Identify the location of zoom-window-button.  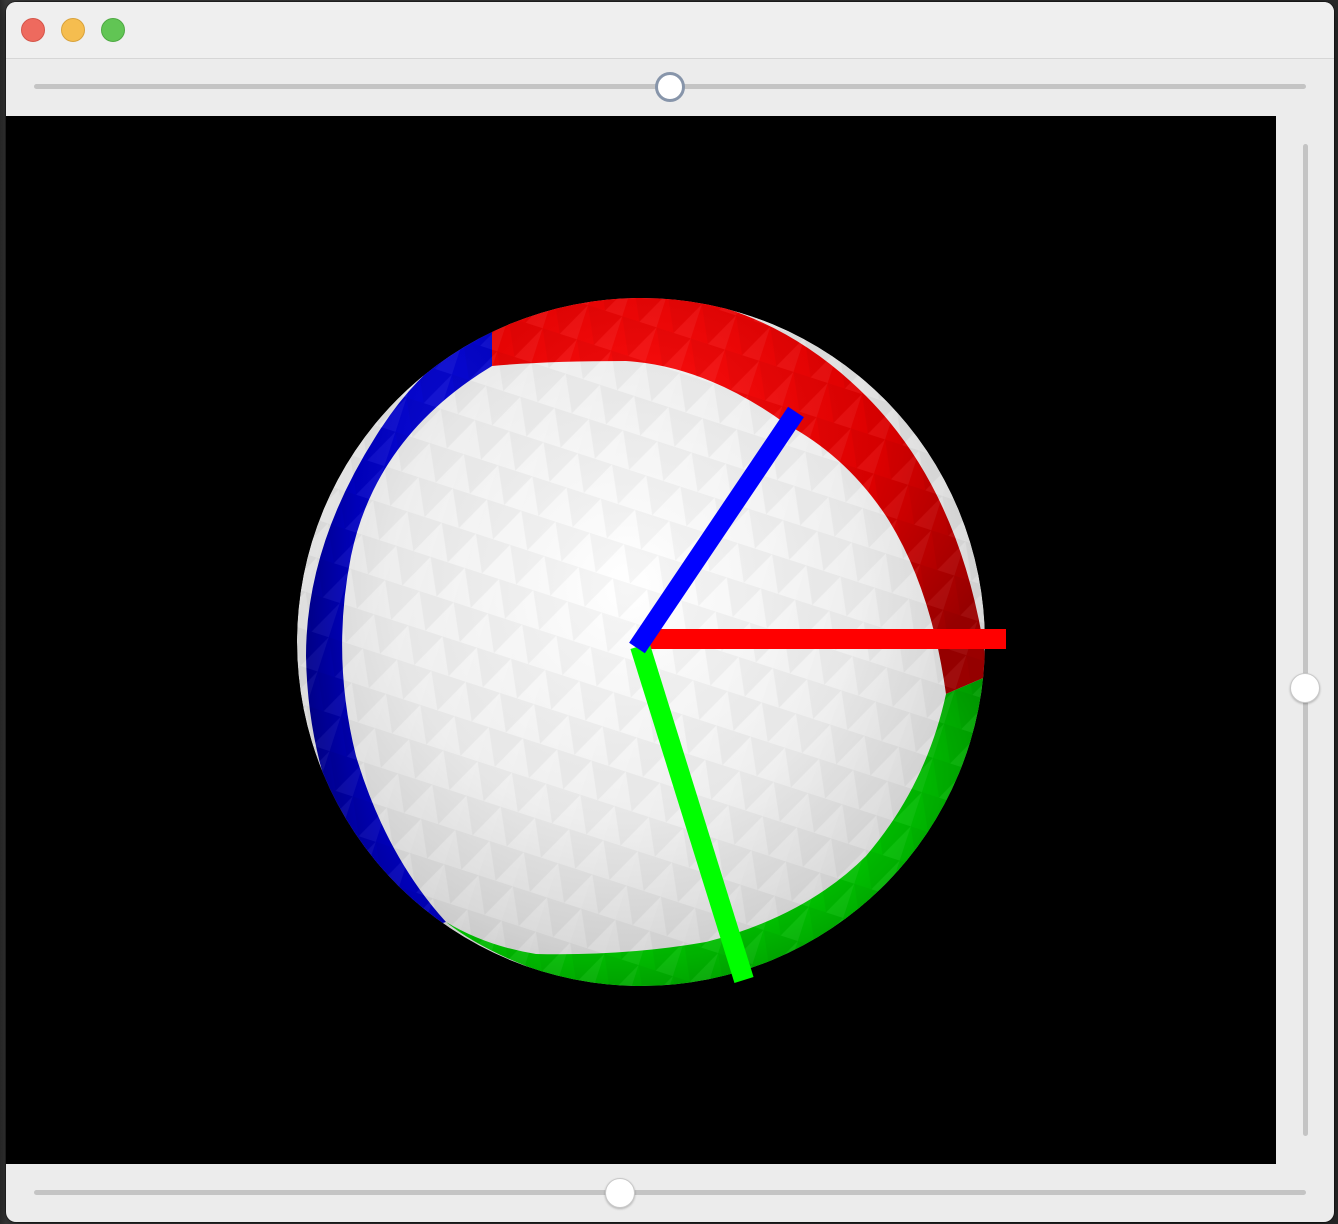
(113, 30).